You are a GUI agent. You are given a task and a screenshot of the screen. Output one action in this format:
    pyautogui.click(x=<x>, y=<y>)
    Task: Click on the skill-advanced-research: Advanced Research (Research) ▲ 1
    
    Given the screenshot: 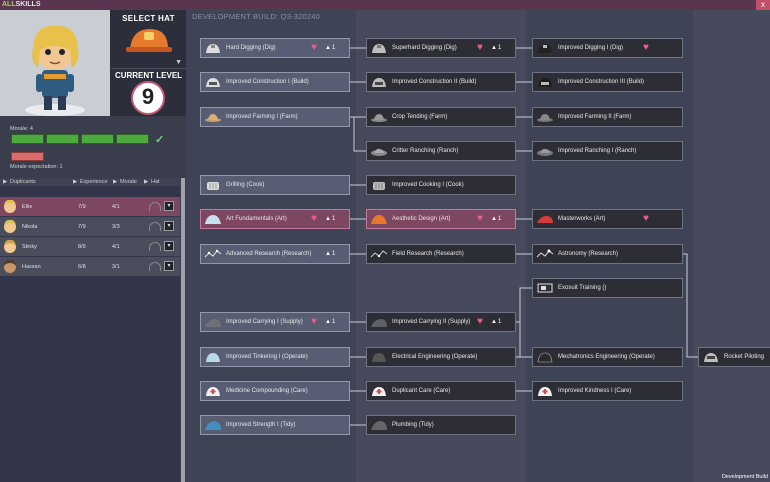 What is the action you would take?
    pyautogui.click(x=275, y=254)
    